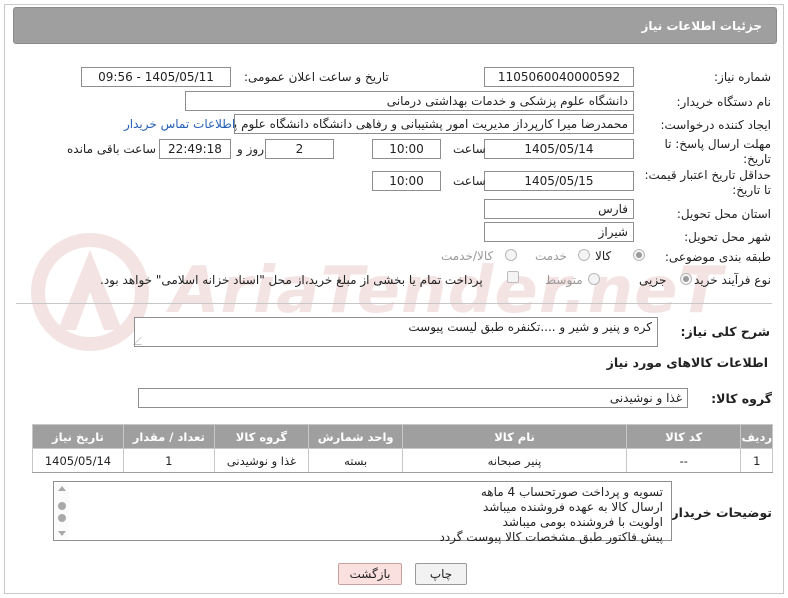  Describe the element at coordinates (594, 279) in the screenshot. I see `purchase-medium-radio` at that location.